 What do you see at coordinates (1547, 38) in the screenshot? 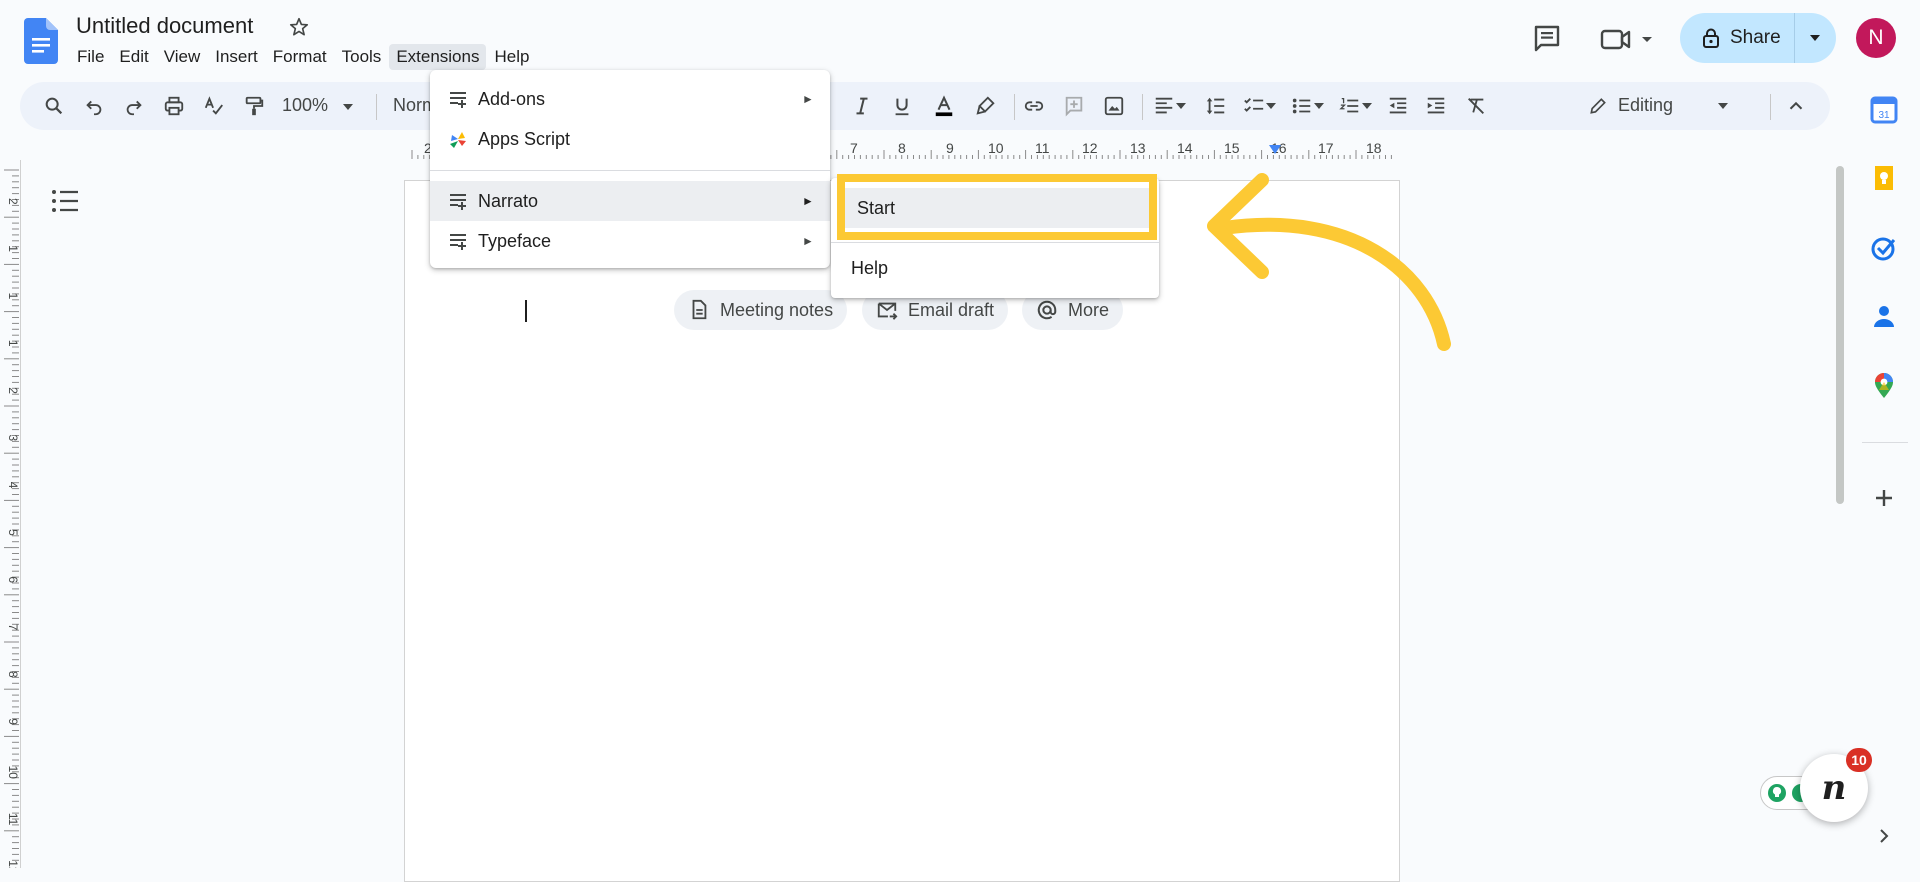
I see `comment-history-icon` at bounding box center [1547, 38].